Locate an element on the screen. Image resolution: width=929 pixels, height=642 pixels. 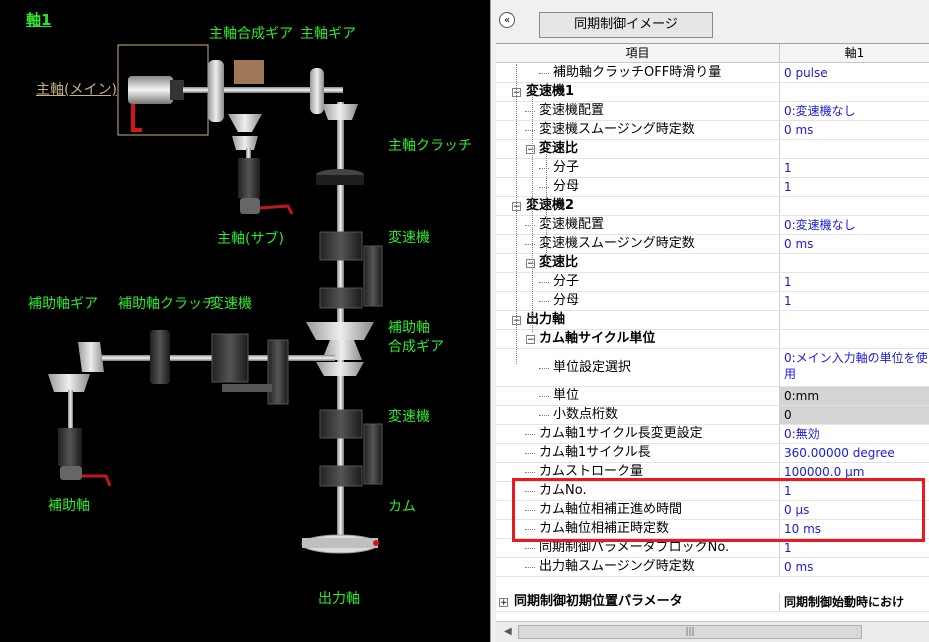
label-main-composite-gear: 主軸合成ギア is located at coordinates (251, 34).